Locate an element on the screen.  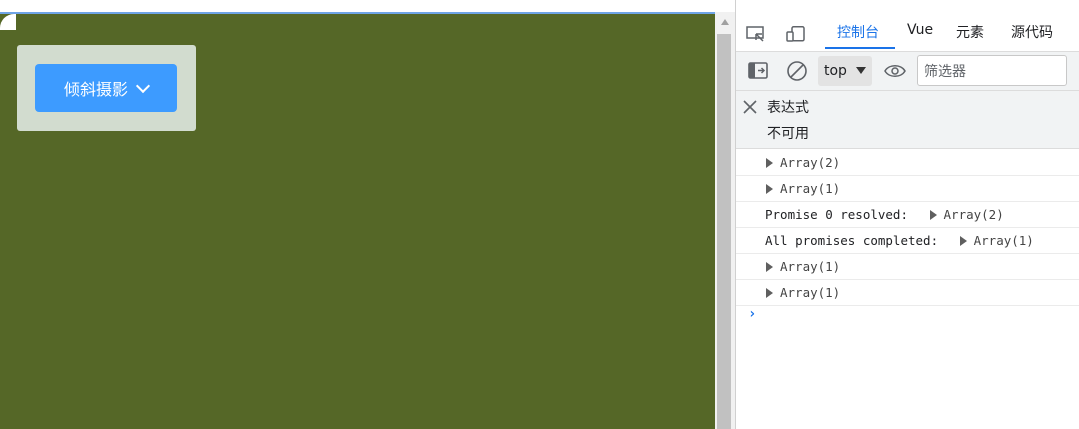
console-prompt-icon: › is located at coordinates (752, 314).